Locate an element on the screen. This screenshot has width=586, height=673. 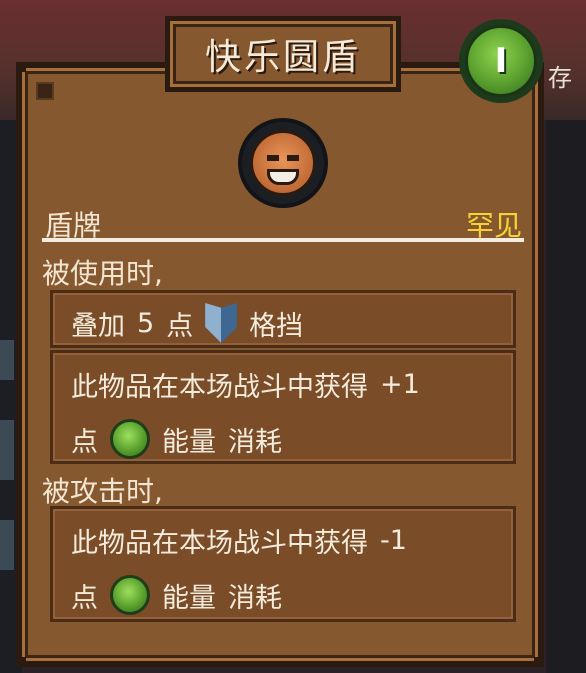
side-label: 存 is located at coordinates (560, 78).